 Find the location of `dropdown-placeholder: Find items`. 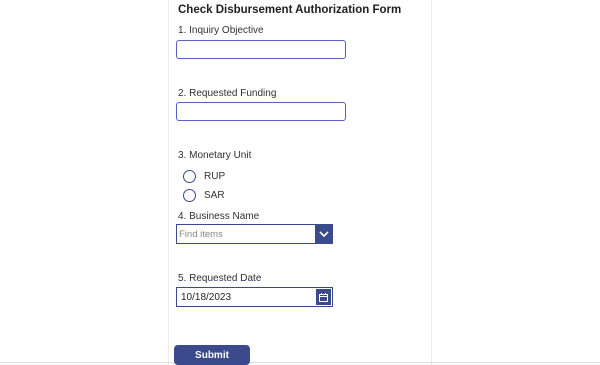

dropdown-placeholder: Find items is located at coordinates (201, 234).